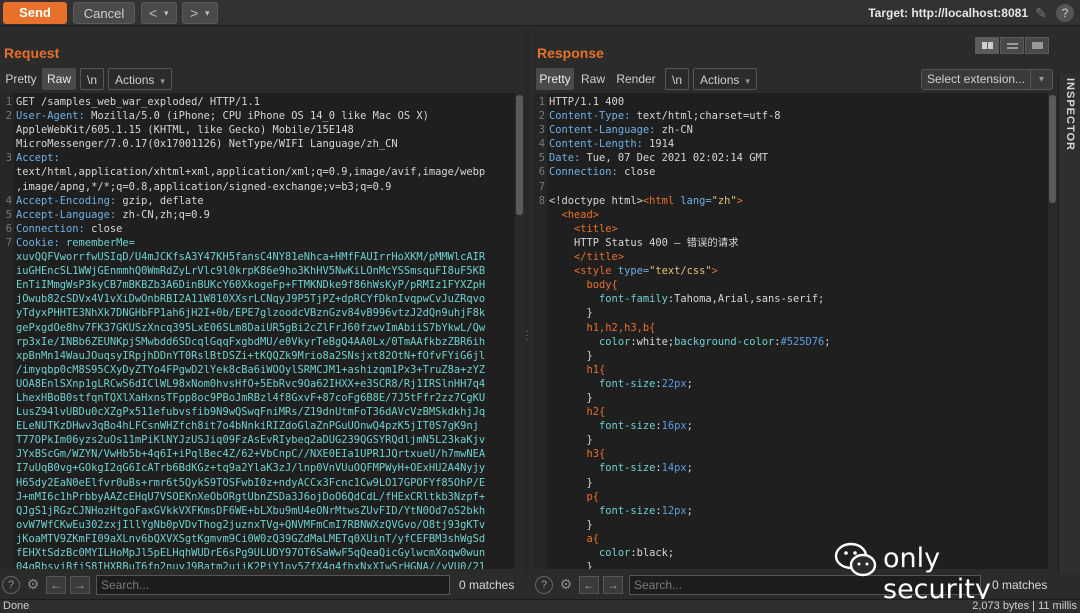 The width and height of the screenshot is (1080, 613). Describe the element at coordinates (790, 102) in the screenshot. I see `code-line: 1 HTTP/1.1 400` at that location.